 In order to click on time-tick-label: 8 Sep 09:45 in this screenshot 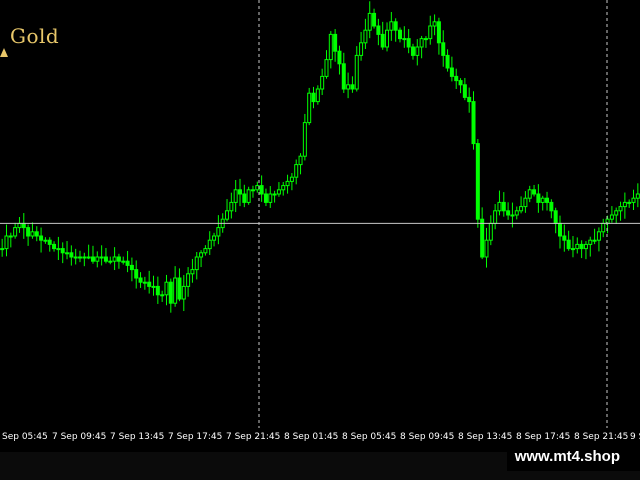, I will do `click(427, 437)`.